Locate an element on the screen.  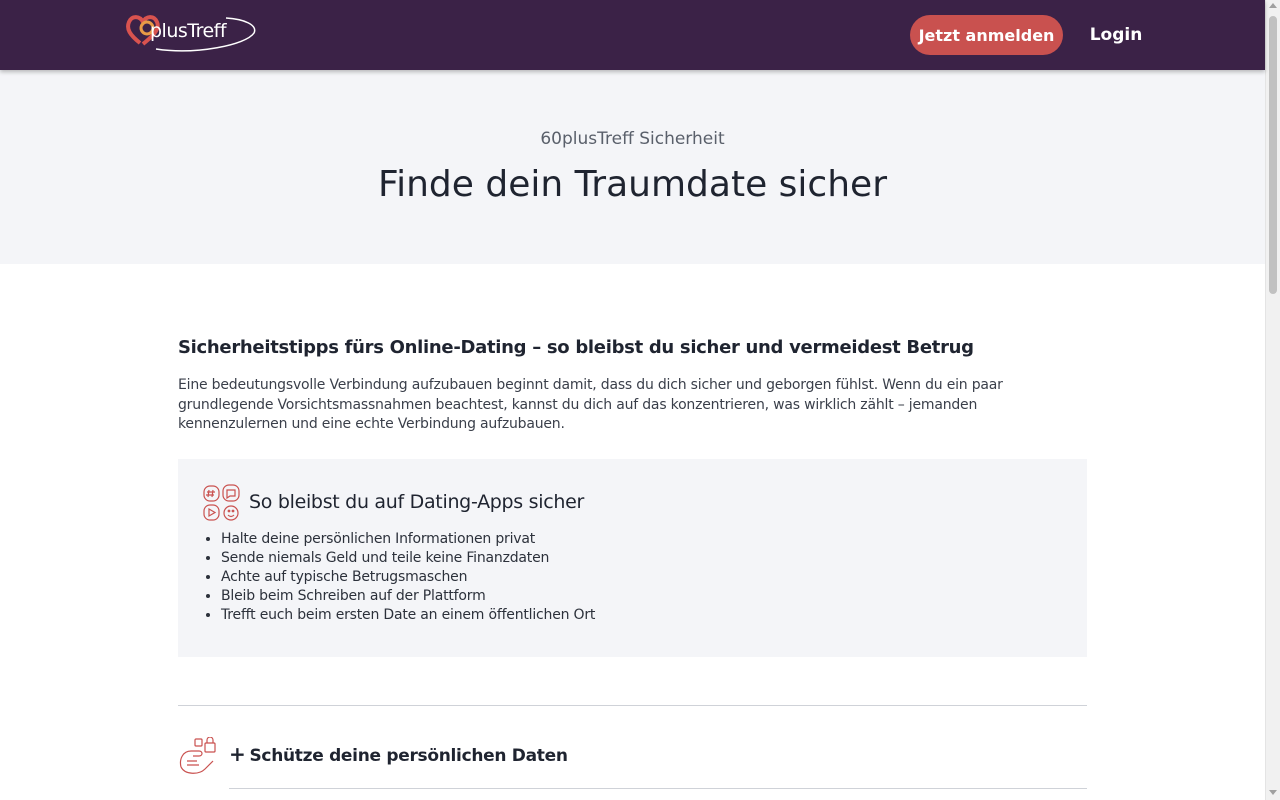
accordion-personal-data: + Schütze deine persönlichen Daten is located at coordinates (398, 754).